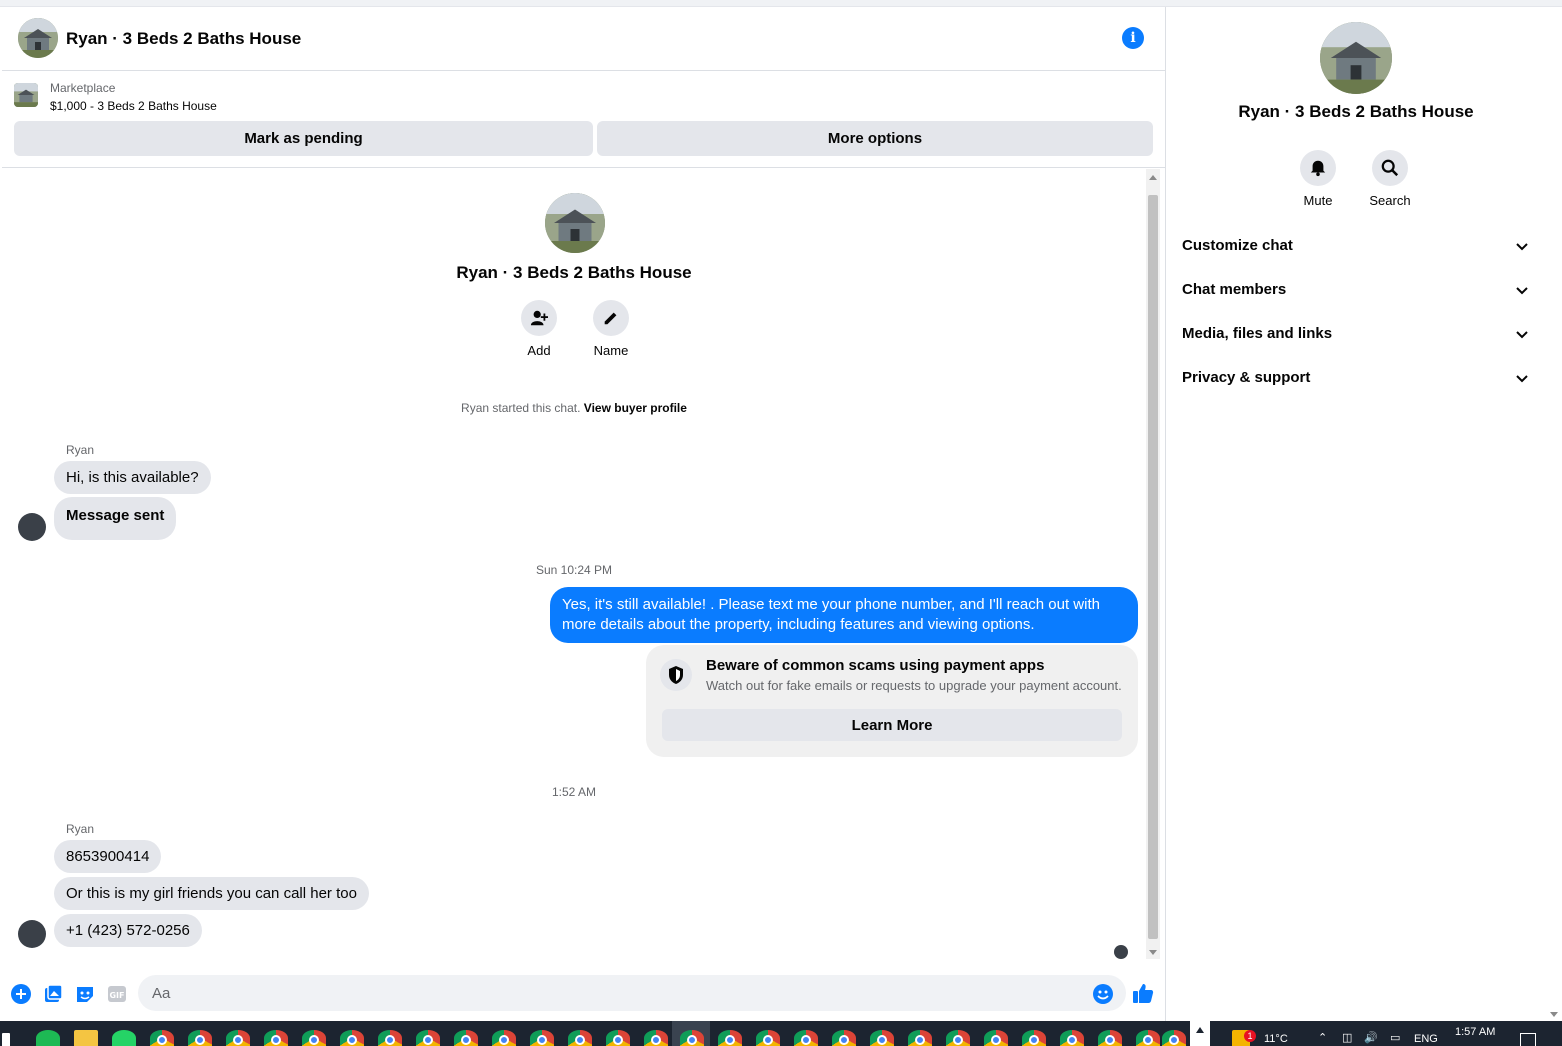 This screenshot has width=1562, height=1046. What do you see at coordinates (1200, 1030) in the screenshot?
I see `caret-up-icon` at bounding box center [1200, 1030].